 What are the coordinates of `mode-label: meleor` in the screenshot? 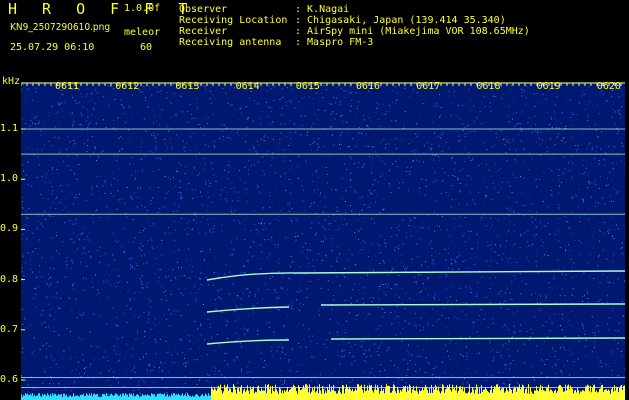 It's located at (142, 32).